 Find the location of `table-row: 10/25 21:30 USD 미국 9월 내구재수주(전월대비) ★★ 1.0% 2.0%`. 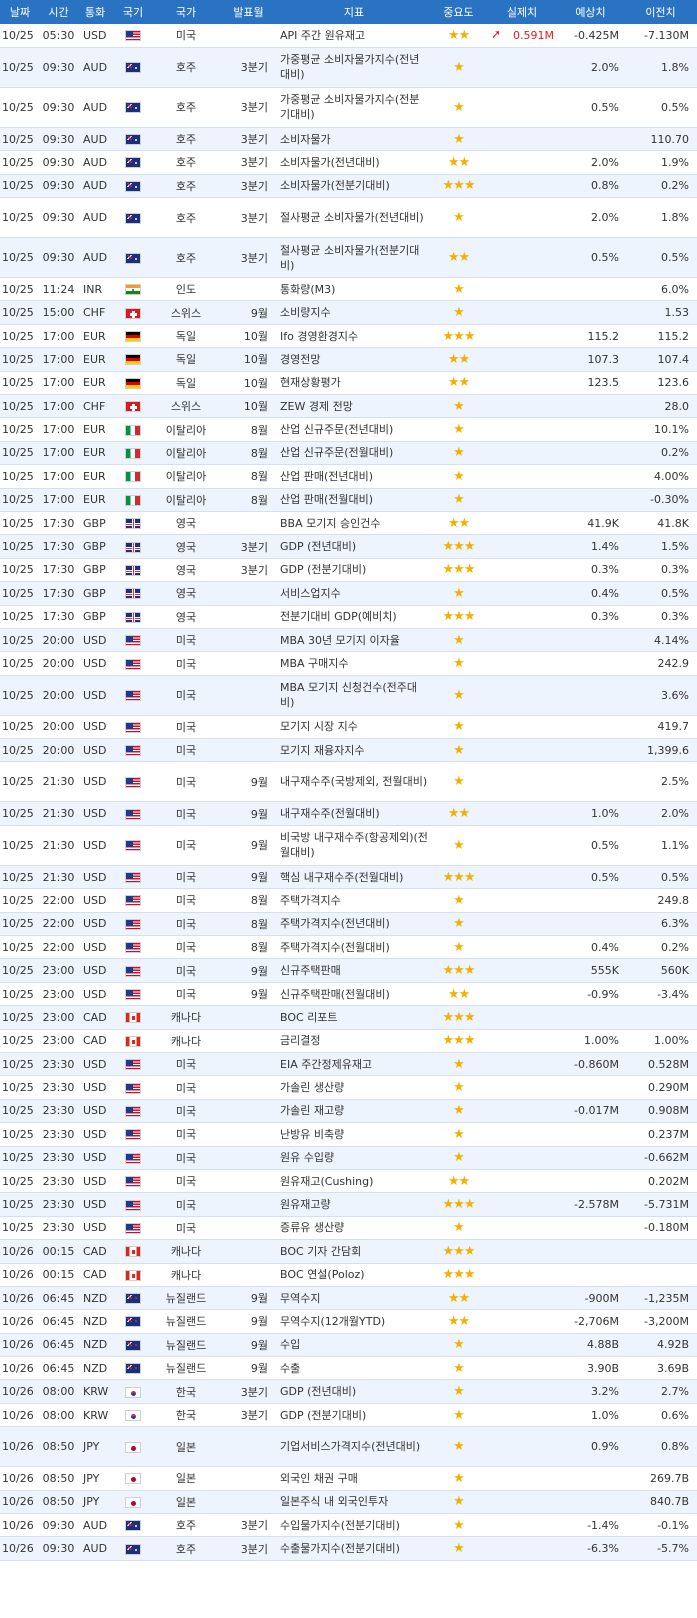

table-row: 10/25 21:30 USD 미국 9월 내구재수주(전월대비) ★★ 1.0% 2.0% is located at coordinates (348, 813).